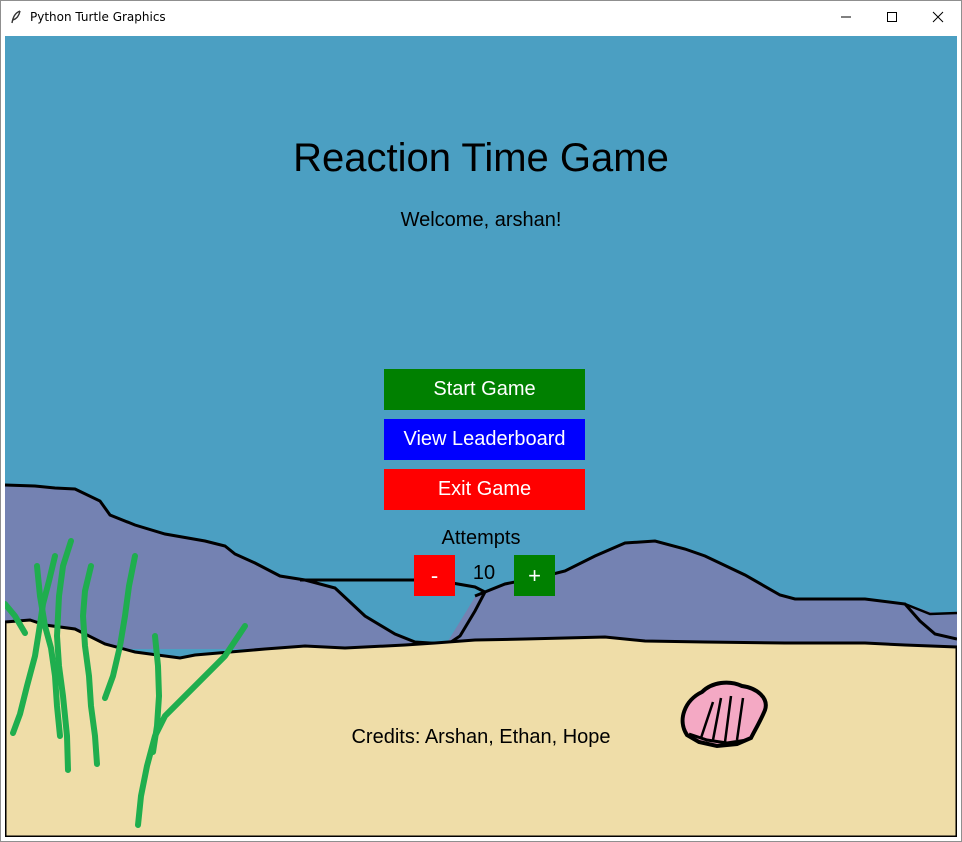 The image size is (962, 842). What do you see at coordinates (484, 439) in the screenshot?
I see `view-leaderboard-button: View Leaderboard` at bounding box center [484, 439].